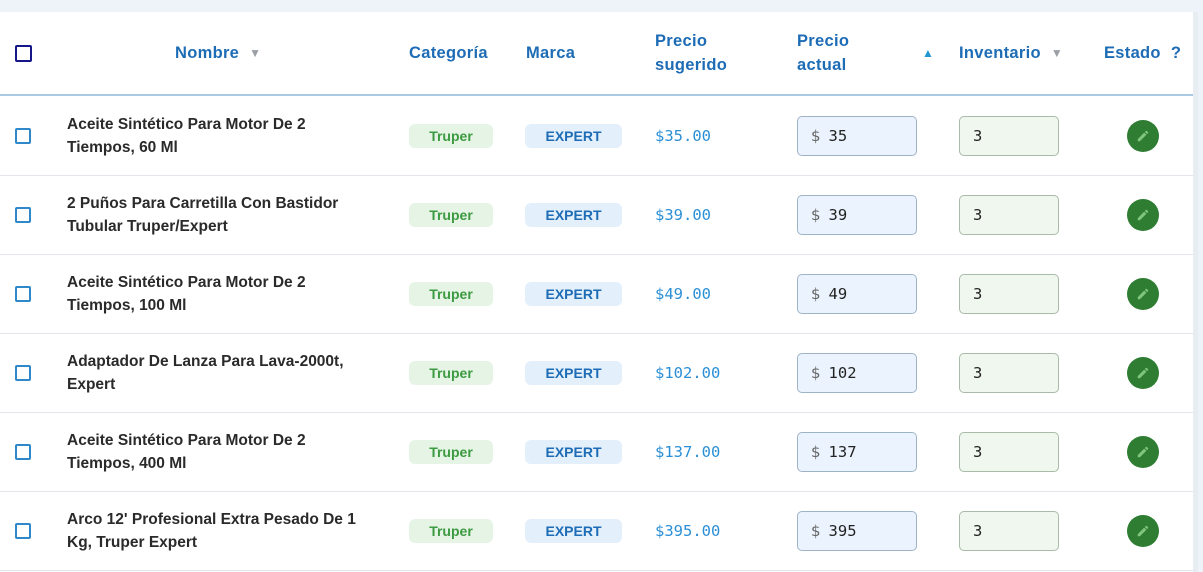 The width and height of the screenshot is (1203, 572). I want to click on column-label-marca: Marca, so click(551, 53).